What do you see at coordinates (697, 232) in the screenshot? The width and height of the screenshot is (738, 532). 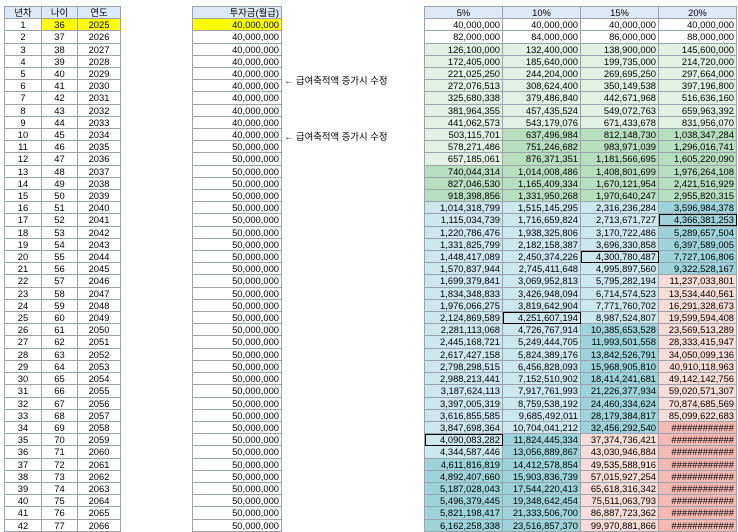 I see `return-cell: 5,289,657,504` at bounding box center [697, 232].